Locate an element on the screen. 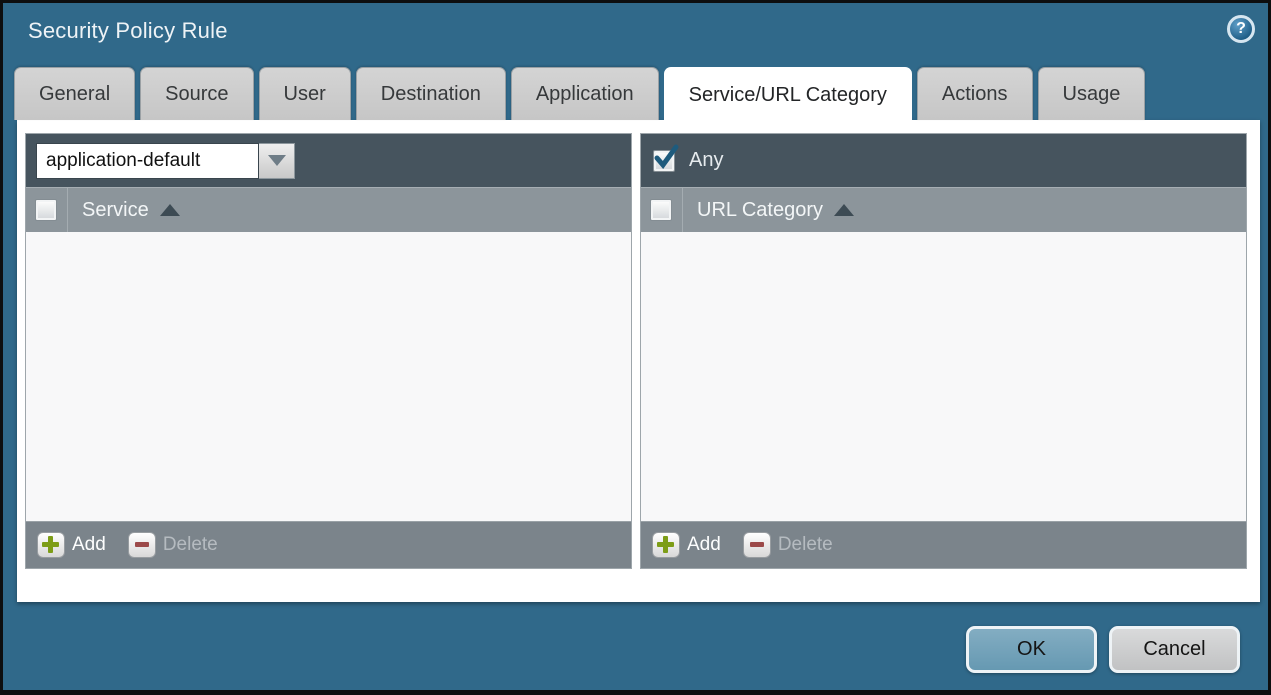 This screenshot has width=1271, height=695. help-icon-glyph: ? is located at coordinates (1241, 28).